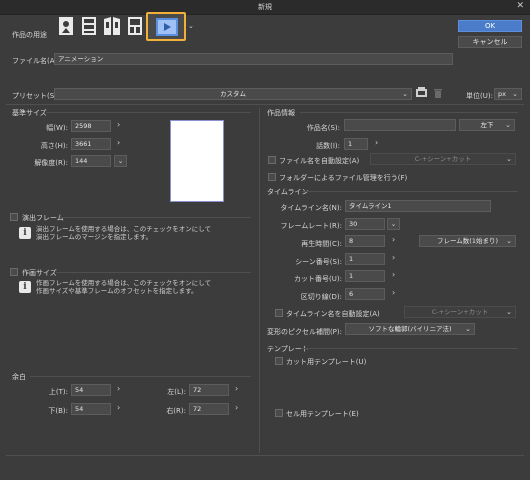 The image size is (530, 480). Describe the element at coordinates (508, 94) in the screenshot. I see `unit-dropdown: px ⌄` at that location.